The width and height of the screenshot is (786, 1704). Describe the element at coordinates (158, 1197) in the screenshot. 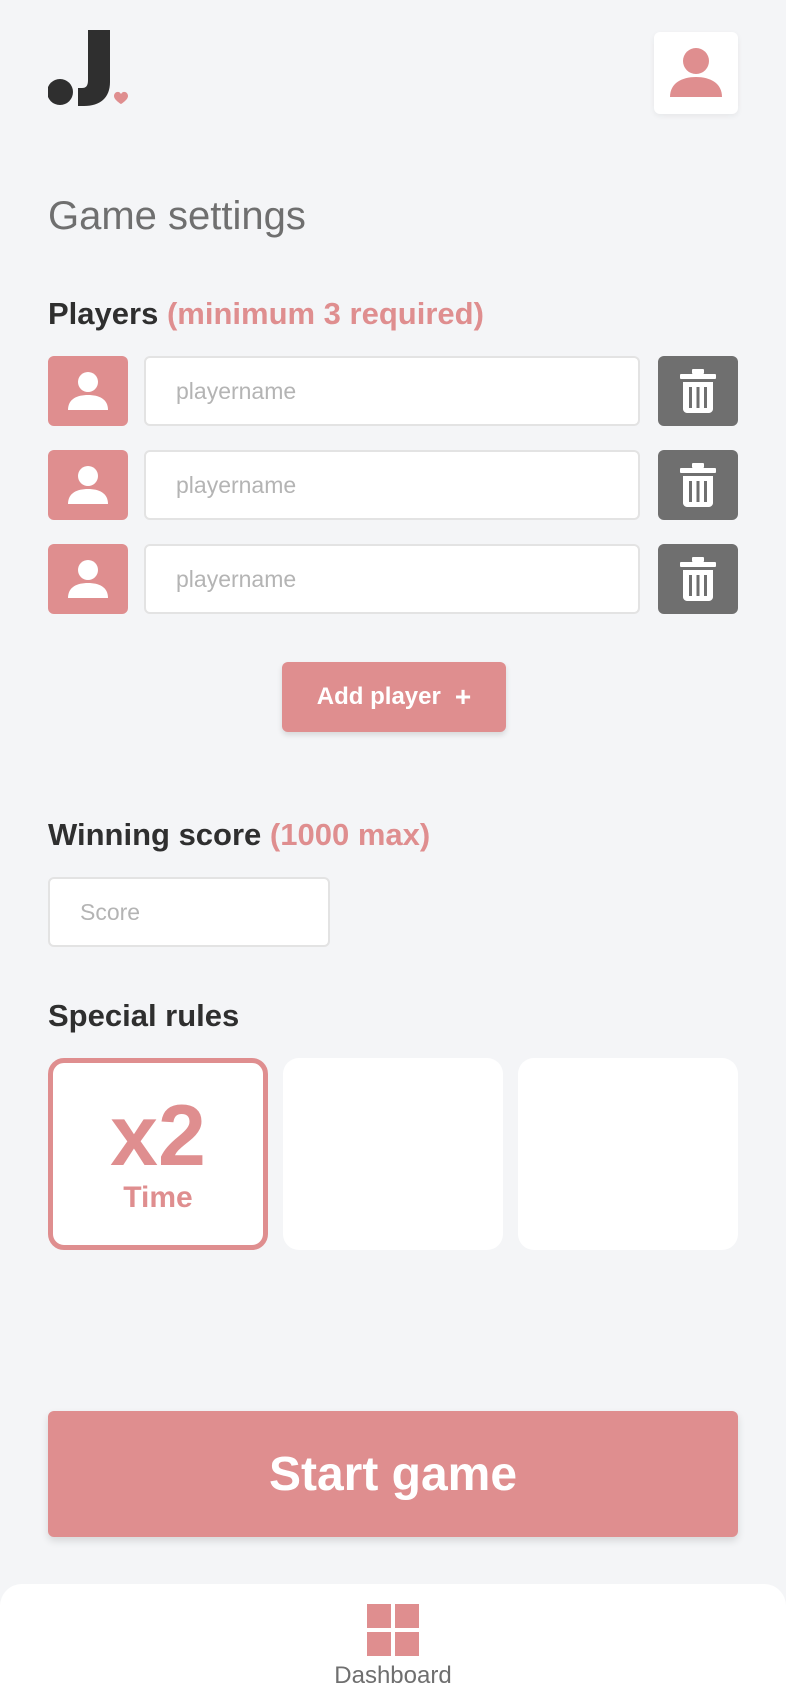

I see `rule-label: Time` at that location.